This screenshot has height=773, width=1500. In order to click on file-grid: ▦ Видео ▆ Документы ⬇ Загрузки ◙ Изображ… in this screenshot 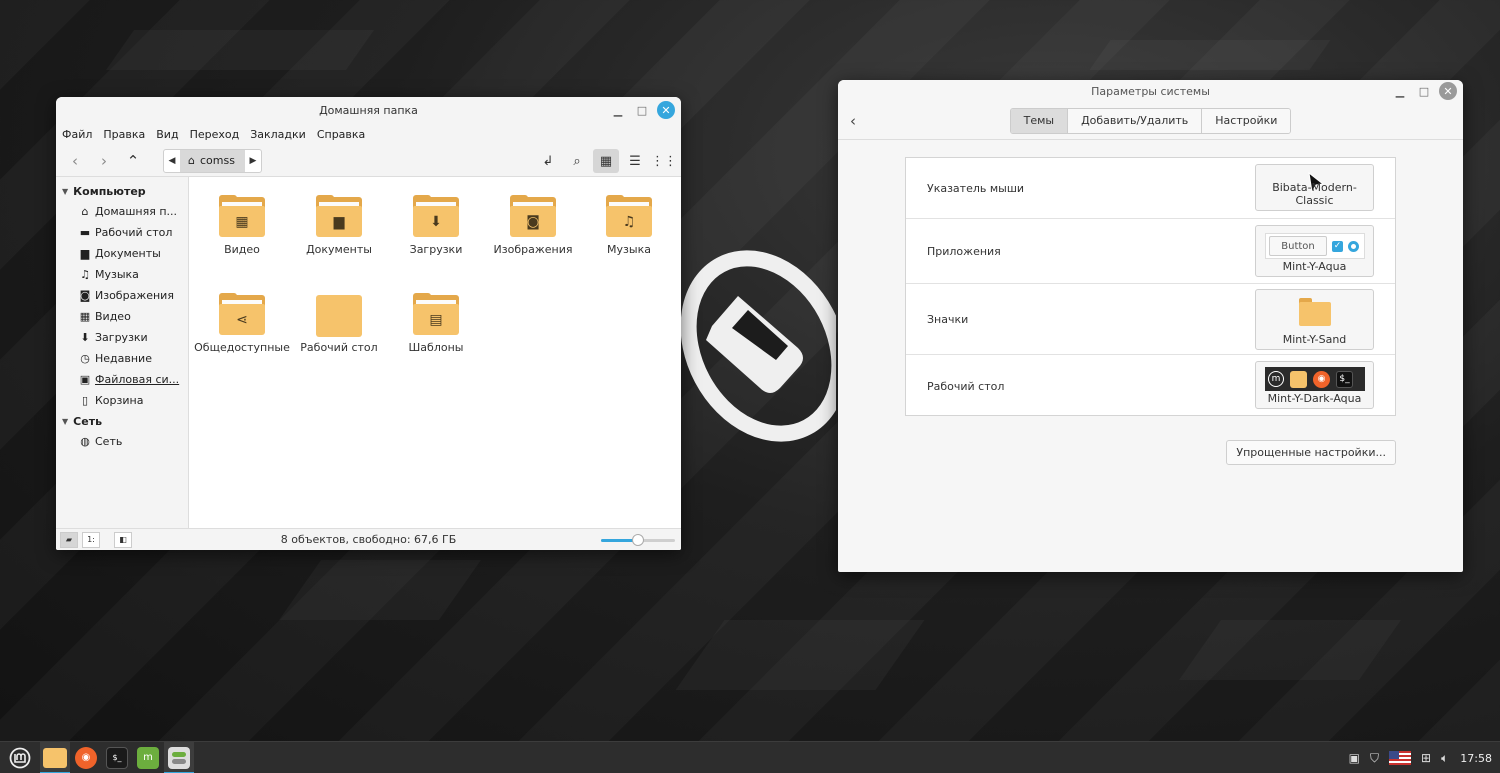, I will do `click(435, 352)`.